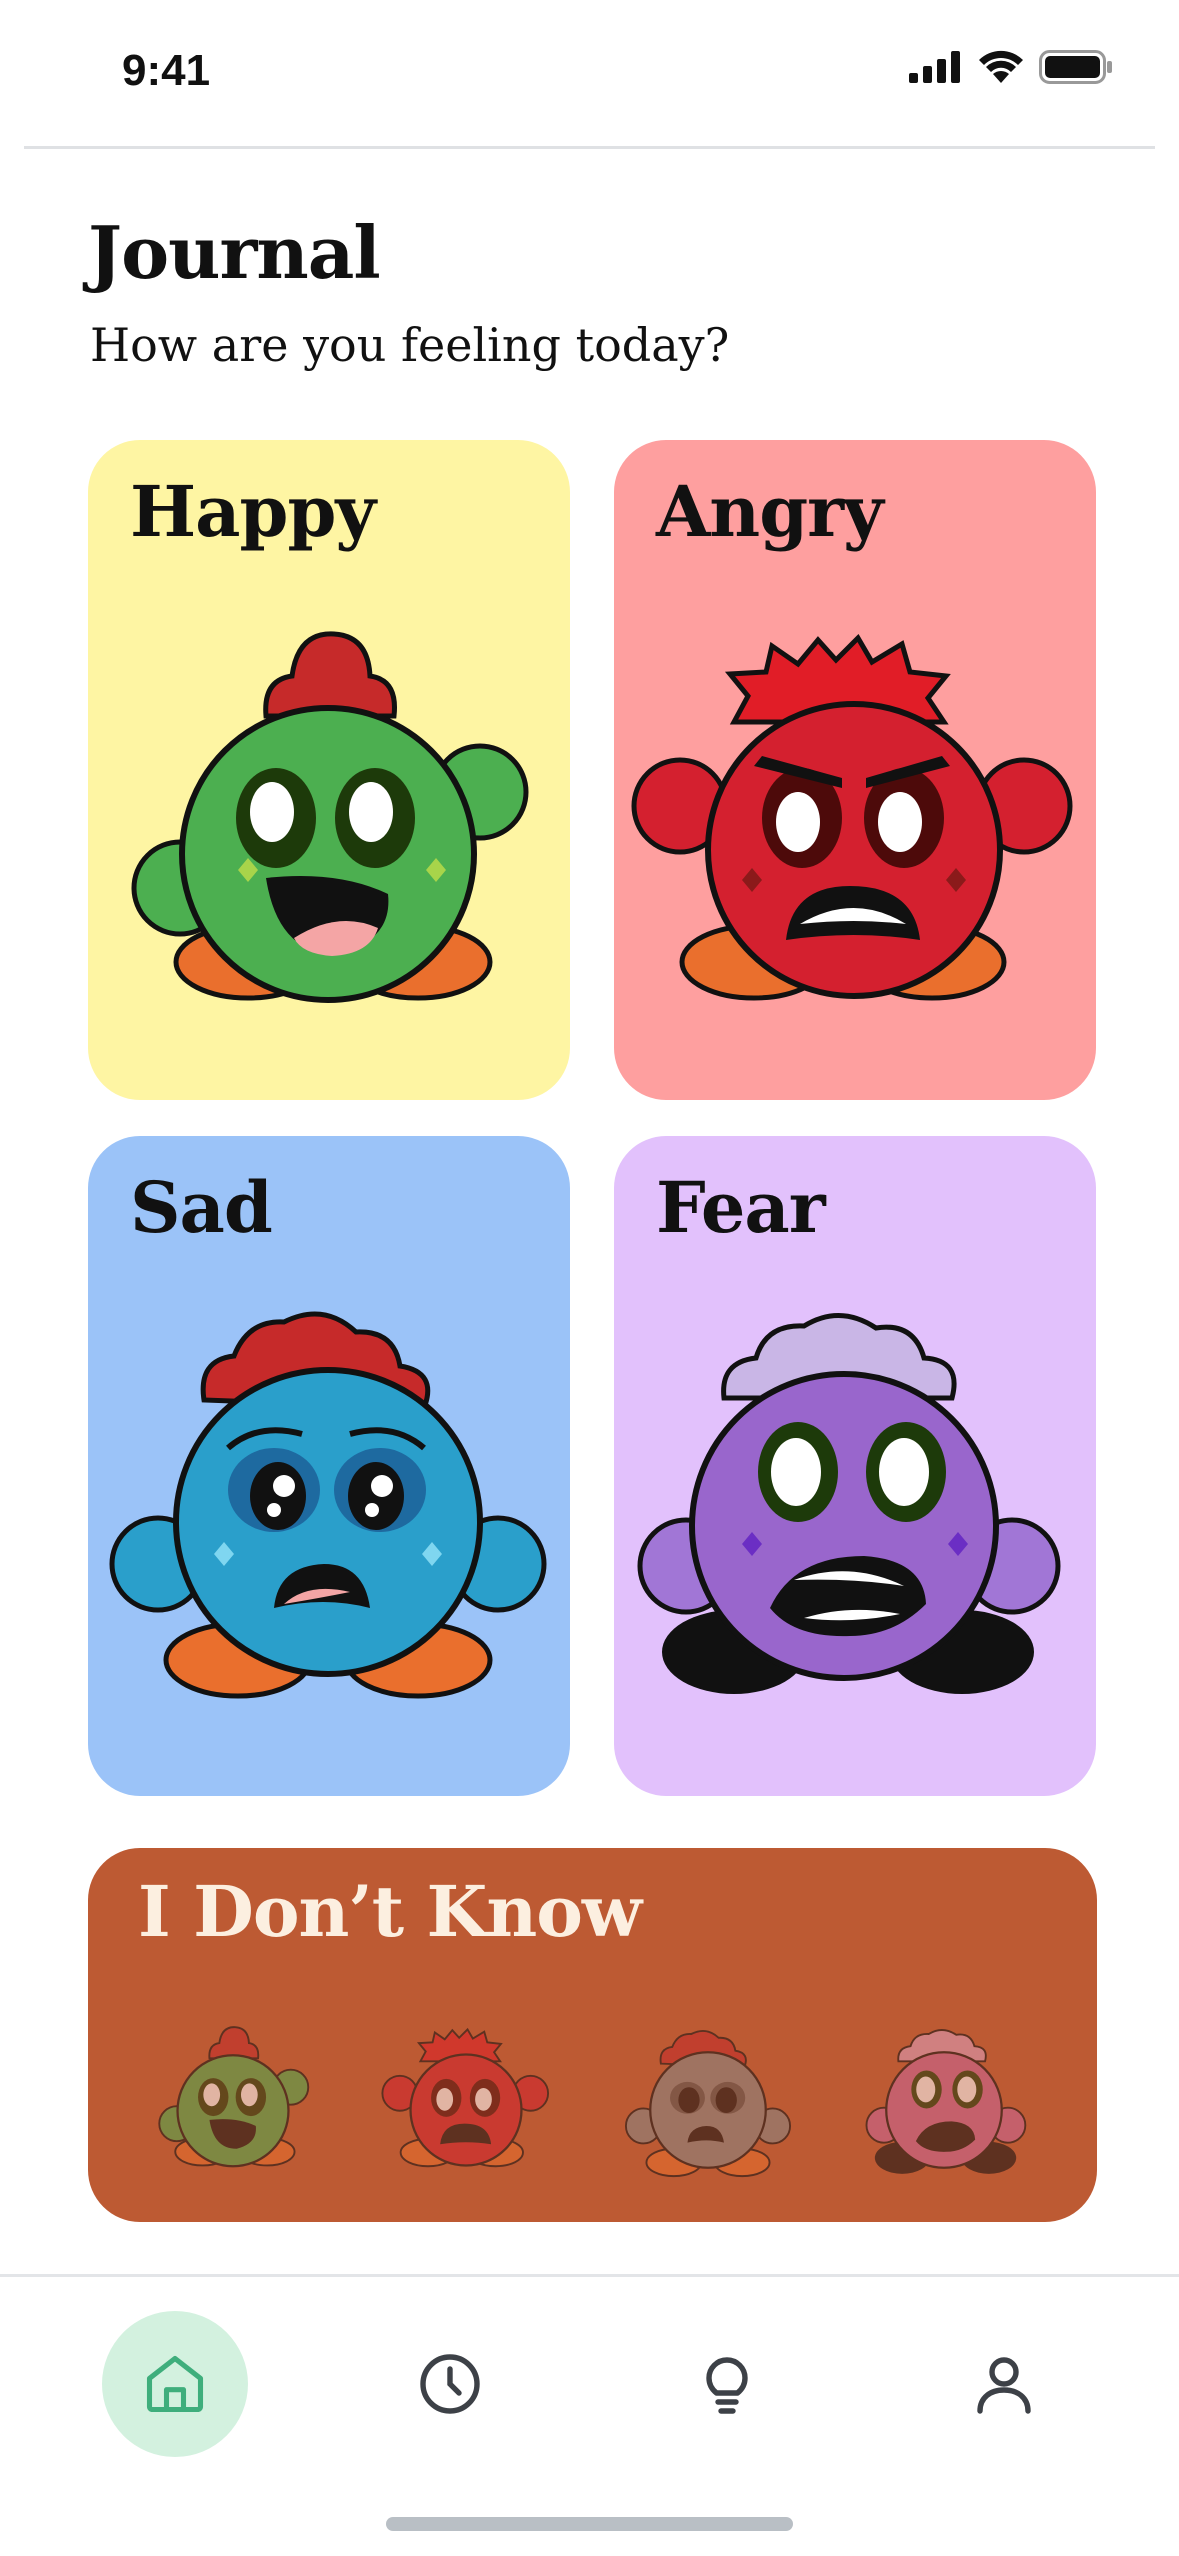 Image resolution: width=1179 pixels, height=2556 pixels. Describe the element at coordinates (592, 2102) in the screenshot. I see `mixed-faces-illustration` at that location.